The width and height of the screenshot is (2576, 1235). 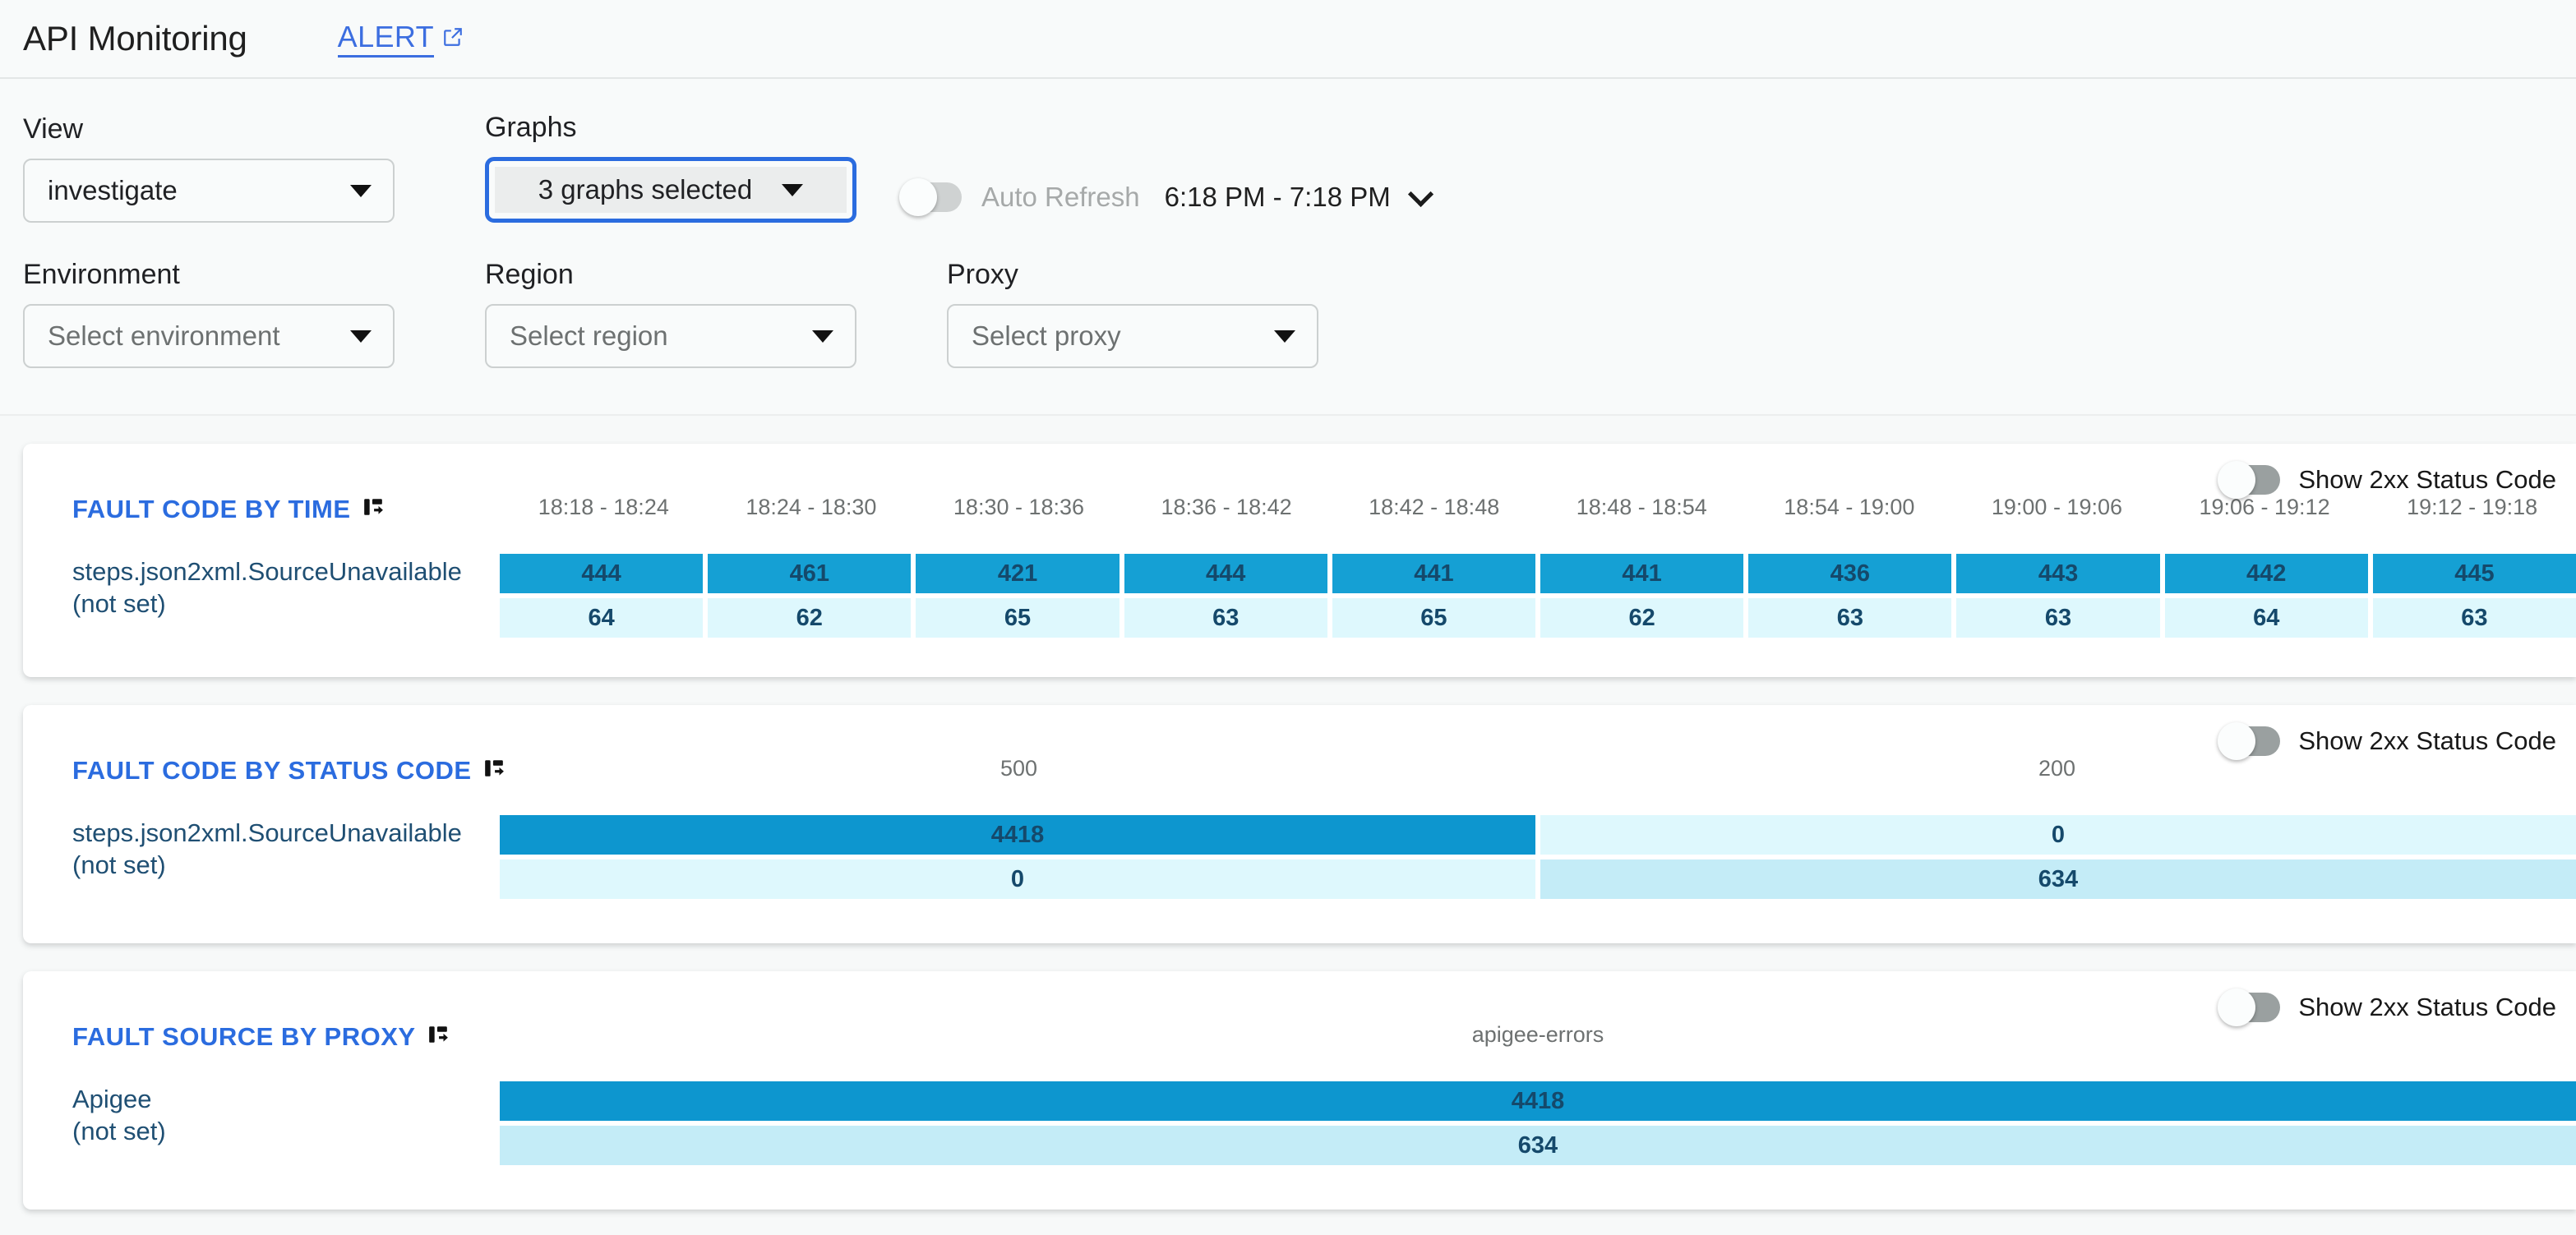 I want to click on proxy-select-placeholder: Select proxy, so click(x=1046, y=335).